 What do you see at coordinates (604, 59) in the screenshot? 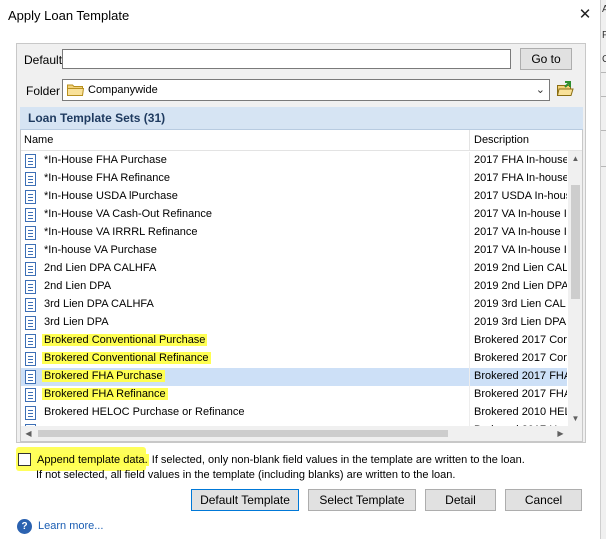
I see `edge-char-3: C` at bounding box center [604, 59].